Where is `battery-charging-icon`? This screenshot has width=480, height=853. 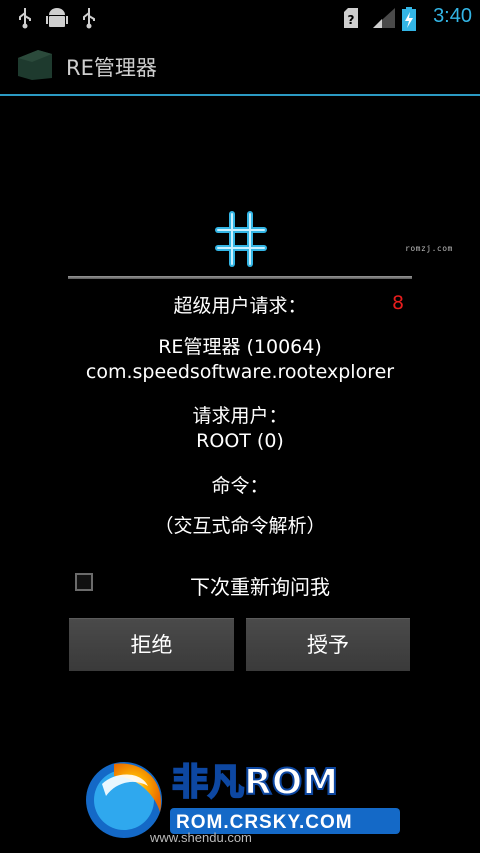 battery-charging-icon is located at coordinates (409, 19).